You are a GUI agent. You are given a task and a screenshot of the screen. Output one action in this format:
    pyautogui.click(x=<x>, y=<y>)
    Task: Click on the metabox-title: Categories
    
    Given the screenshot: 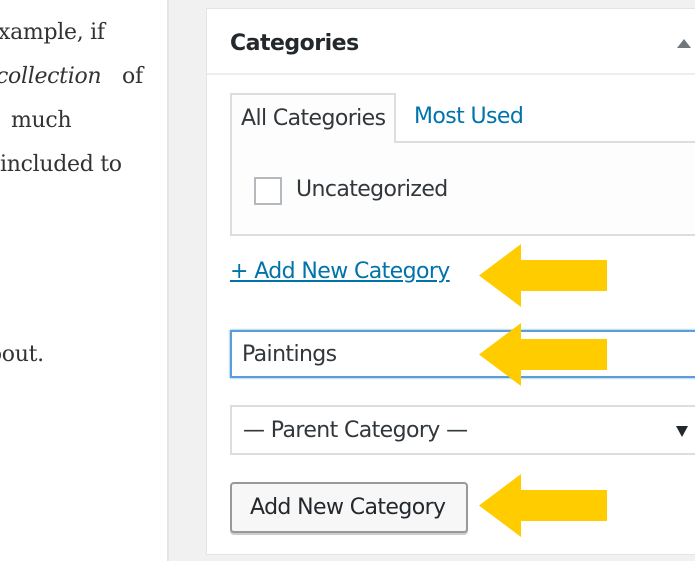 What is the action you would take?
    pyautogui.click(x=294, y=43)
    